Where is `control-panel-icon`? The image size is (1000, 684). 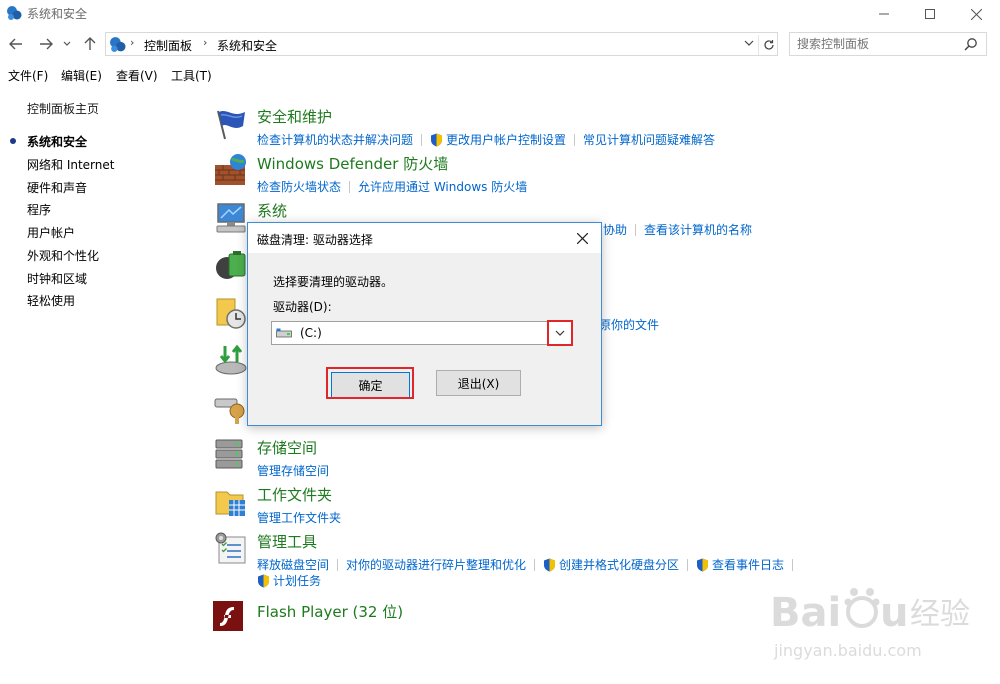
control-panel-icon is located at coordinates (14, 13).